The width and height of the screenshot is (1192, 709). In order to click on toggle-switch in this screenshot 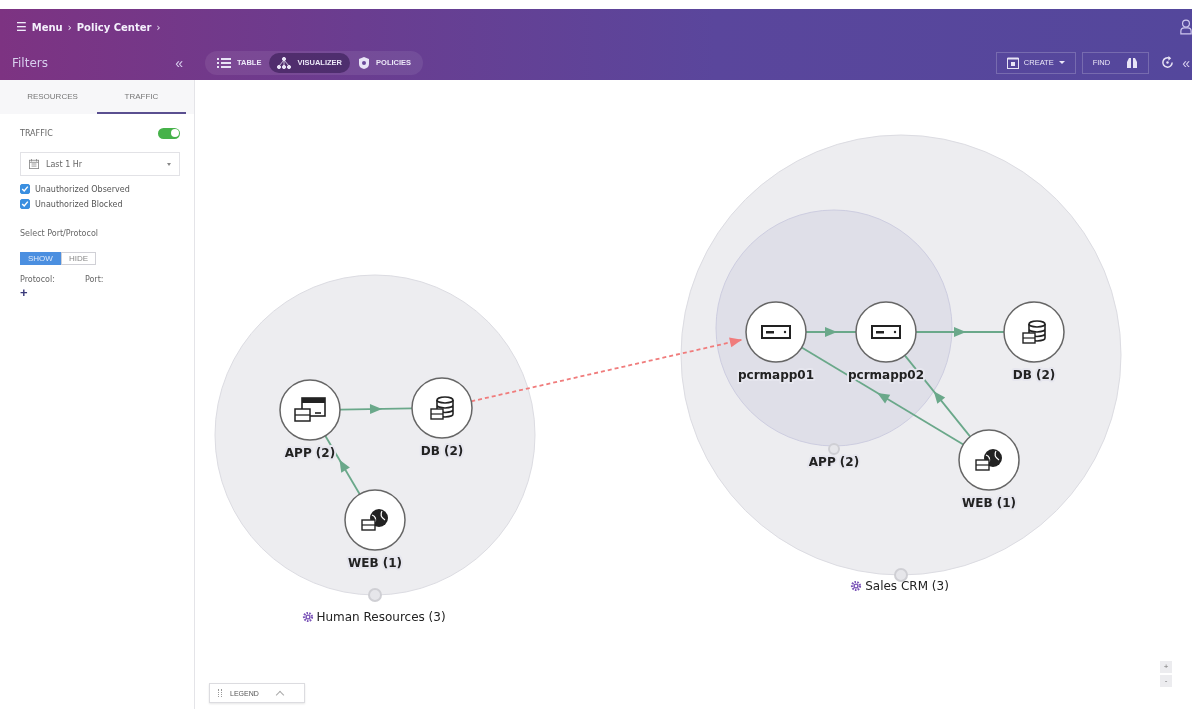, I will do `click(169, 133)`.